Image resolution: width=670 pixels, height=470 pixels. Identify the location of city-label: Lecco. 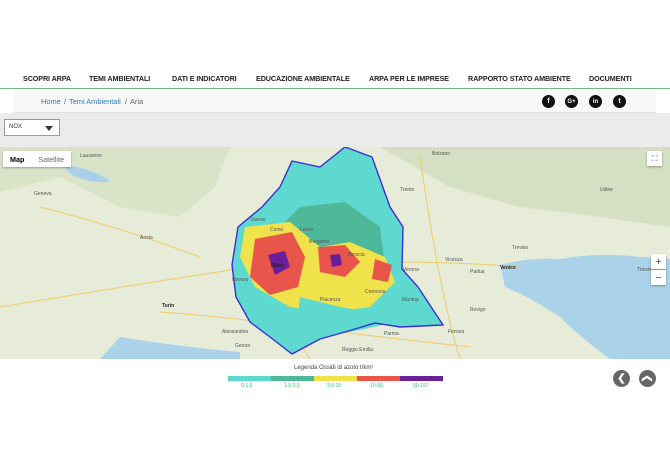
(307, 230).